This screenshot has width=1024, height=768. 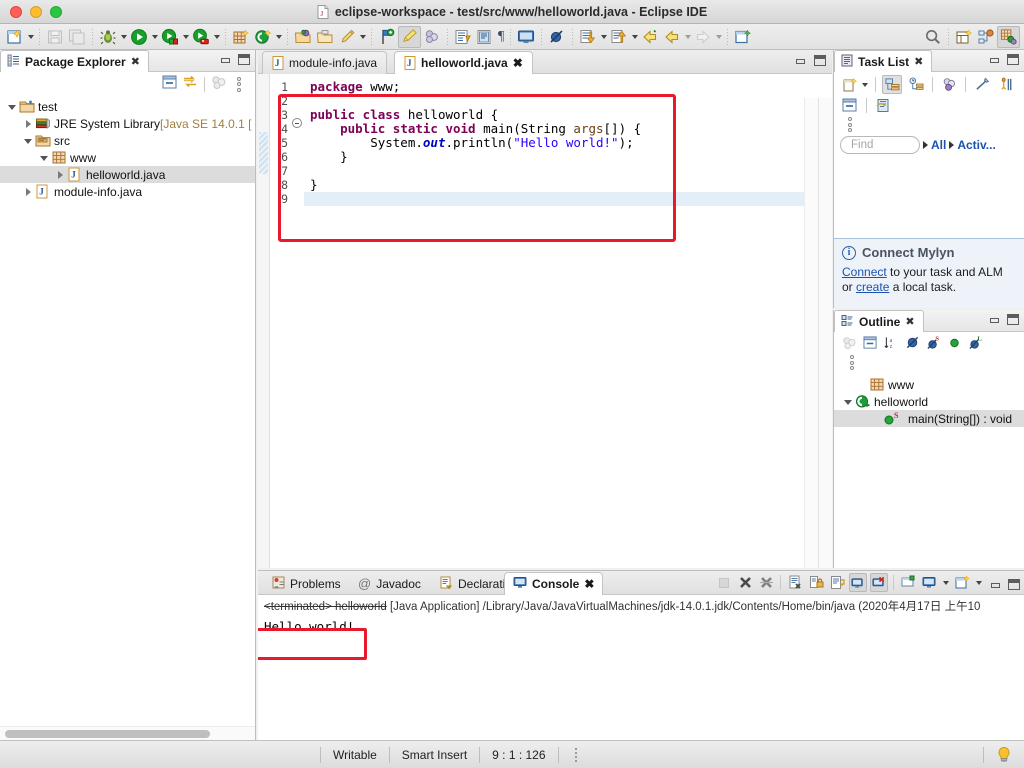 What do you see at coordinates (933, 344) in the screenshot?
I see `hide-static-icon: S` at bounding box center [933, 344].